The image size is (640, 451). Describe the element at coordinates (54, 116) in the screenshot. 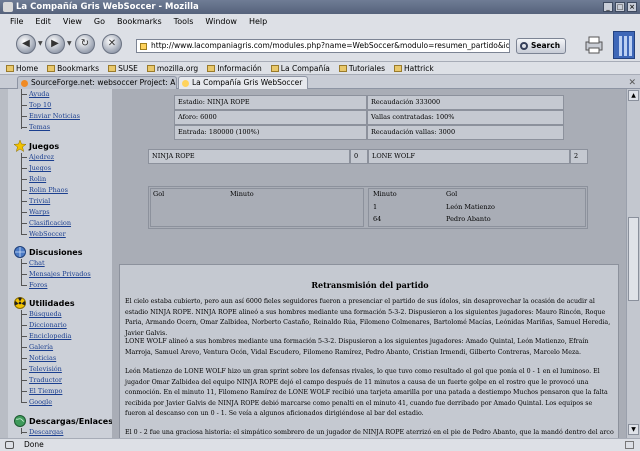

I see `sidebar-link-enviar-noticias: Enviar Noticias` at that location.